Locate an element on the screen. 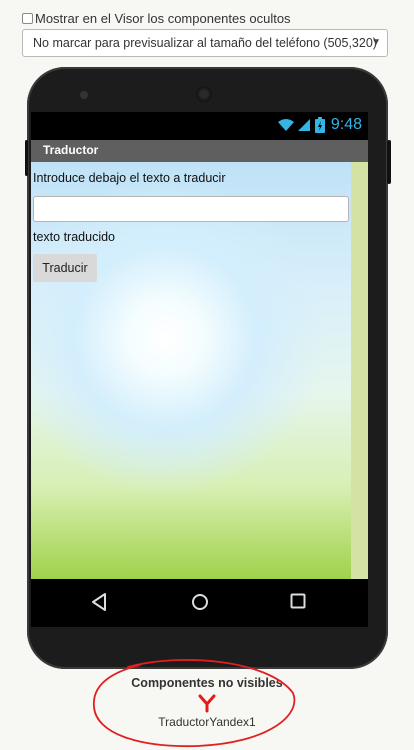  translate-button: Traducir is located at coordinates (65, 268).